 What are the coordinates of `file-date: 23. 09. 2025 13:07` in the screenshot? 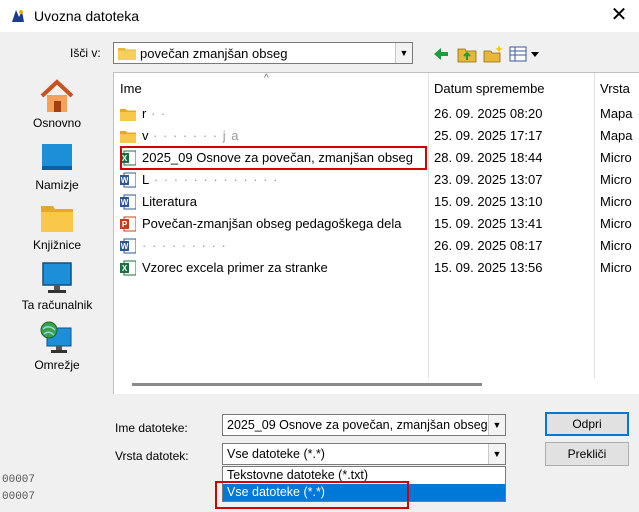 It's located at (488, 179).